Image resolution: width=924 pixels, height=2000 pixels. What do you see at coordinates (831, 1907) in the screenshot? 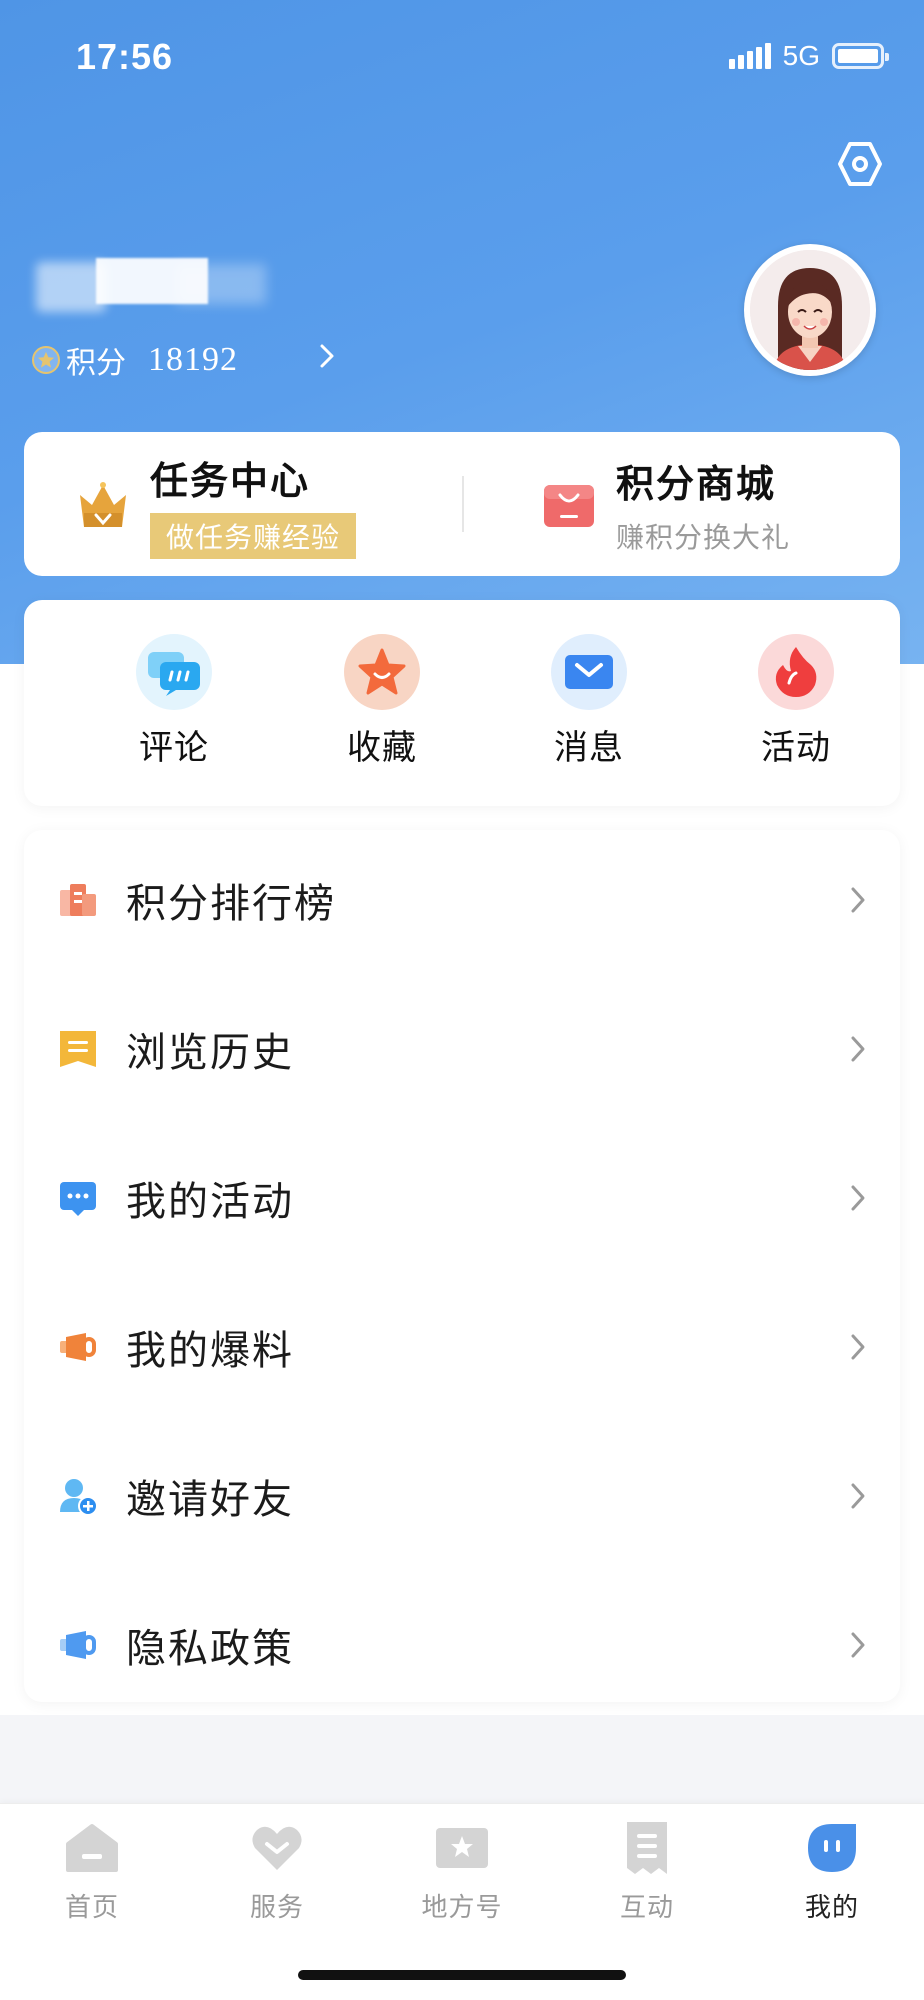
I see `tab-label: 我的` at bounding box center [831, 1907].